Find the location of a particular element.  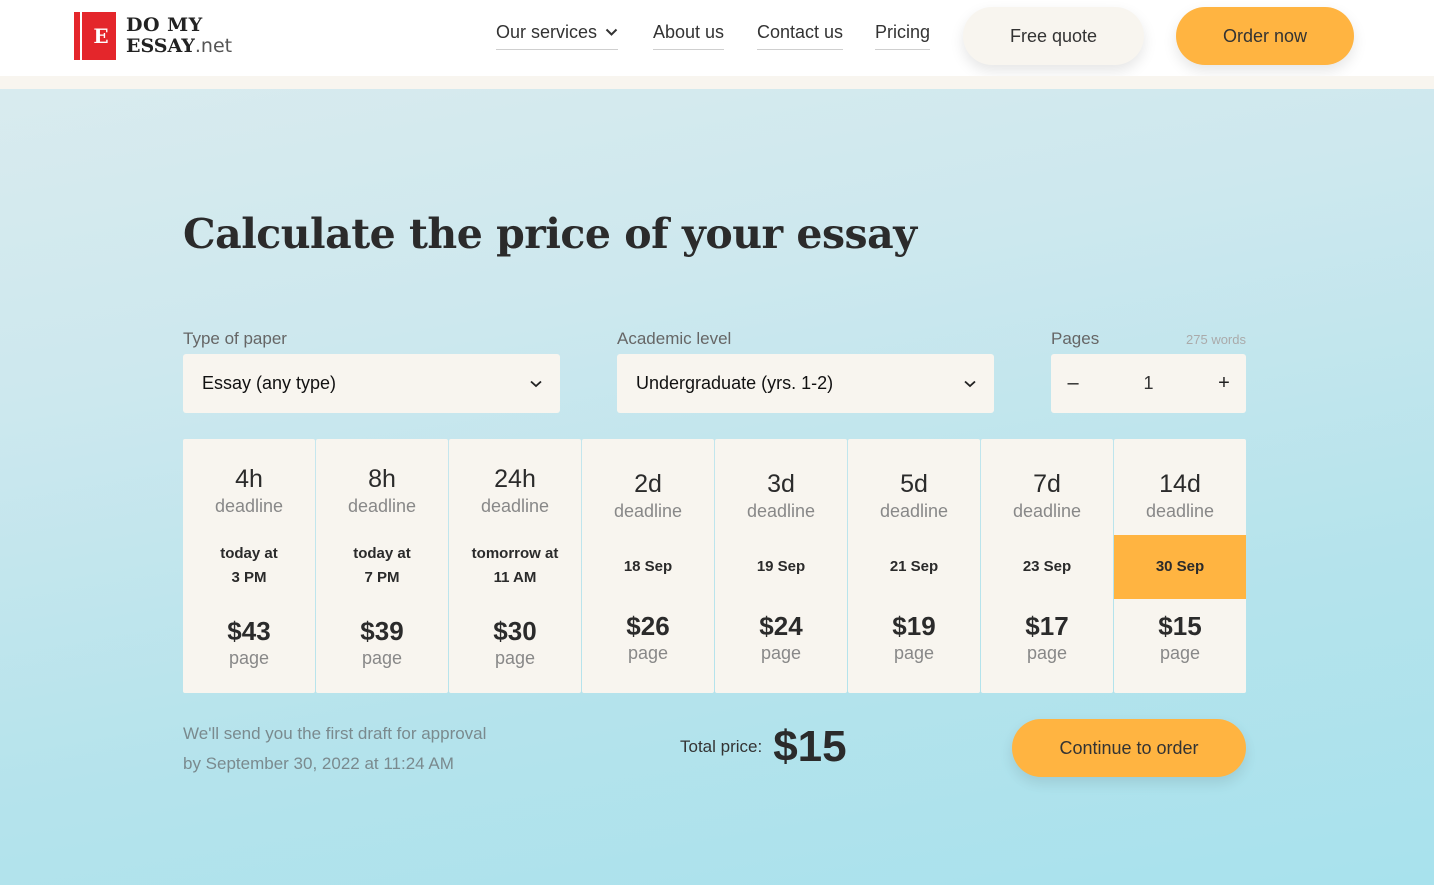

deadline-time: 24h is located at coordinates (515, 479).